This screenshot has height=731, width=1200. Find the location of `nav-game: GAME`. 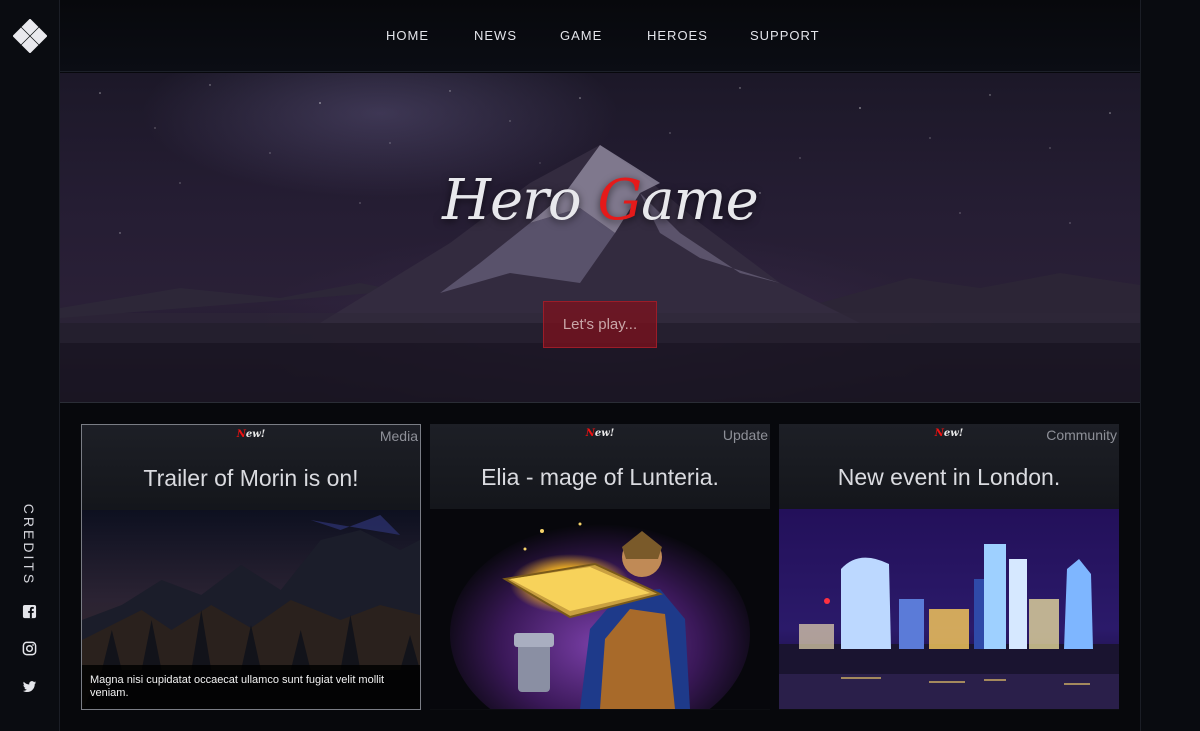

nav-game: GAME is located at coordinates (581, 35).